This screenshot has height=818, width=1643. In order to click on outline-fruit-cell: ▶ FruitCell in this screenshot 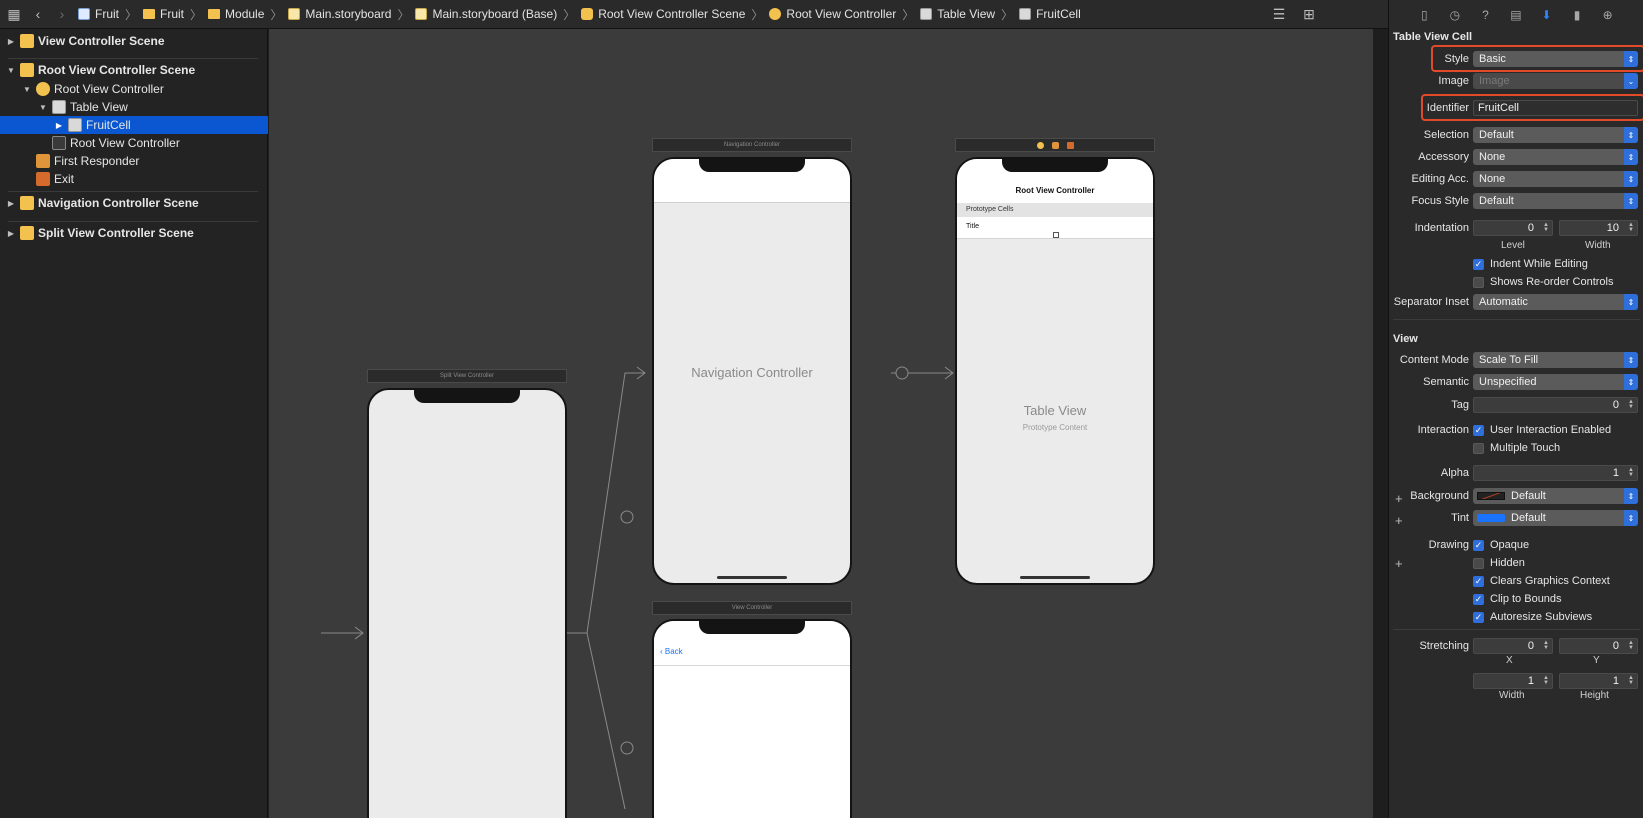, I will do `click(134, 125)`.